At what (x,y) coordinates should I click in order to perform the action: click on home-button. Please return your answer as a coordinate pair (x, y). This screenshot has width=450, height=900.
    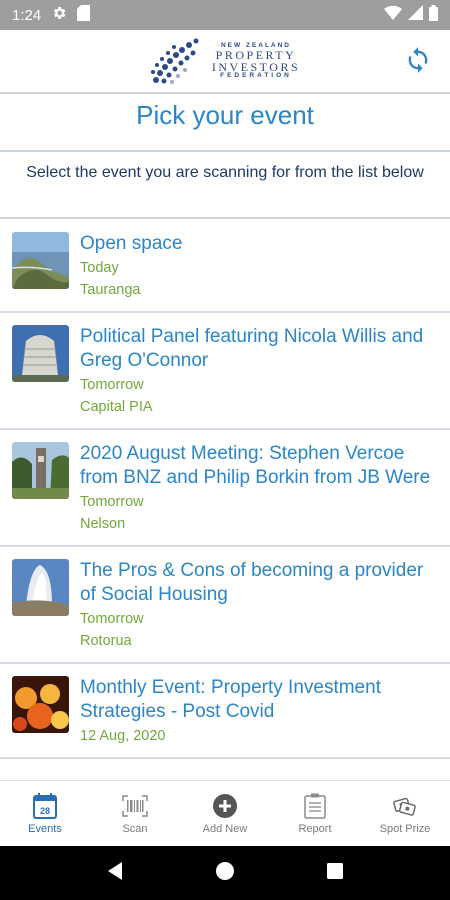
    Looking at the image, I should click on (225, 873).